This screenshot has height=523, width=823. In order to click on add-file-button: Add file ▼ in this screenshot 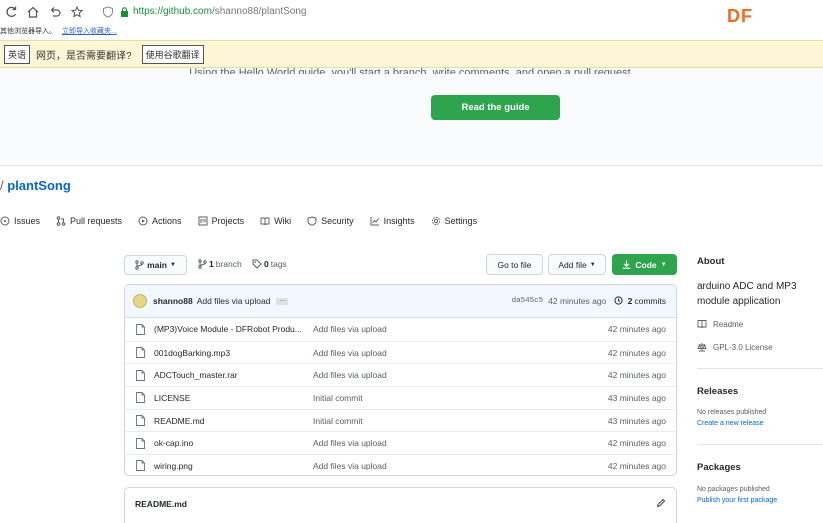, I will do `click(577, 264)`.